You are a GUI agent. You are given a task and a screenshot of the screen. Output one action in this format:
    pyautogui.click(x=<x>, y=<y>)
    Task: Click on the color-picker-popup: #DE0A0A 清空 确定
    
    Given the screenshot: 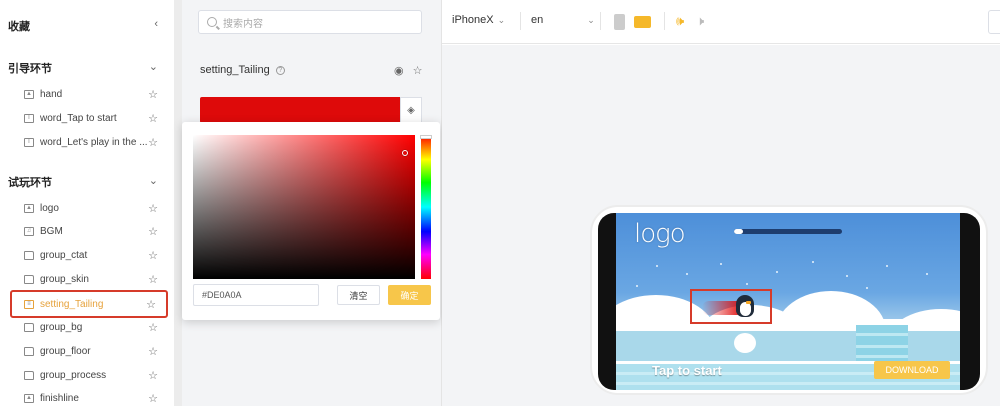 What is the action you would take?
    pyautogui.click(x=311, y=221)
    